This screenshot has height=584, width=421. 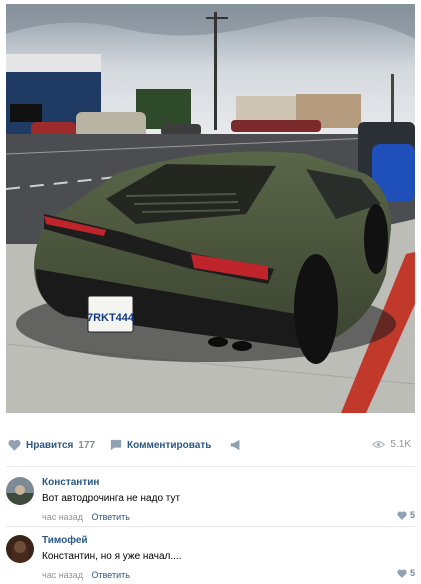 What do you see at coordinates (87, 445) in the screenshot?
I see `like-count: 177` at bounding box center [87, 445].